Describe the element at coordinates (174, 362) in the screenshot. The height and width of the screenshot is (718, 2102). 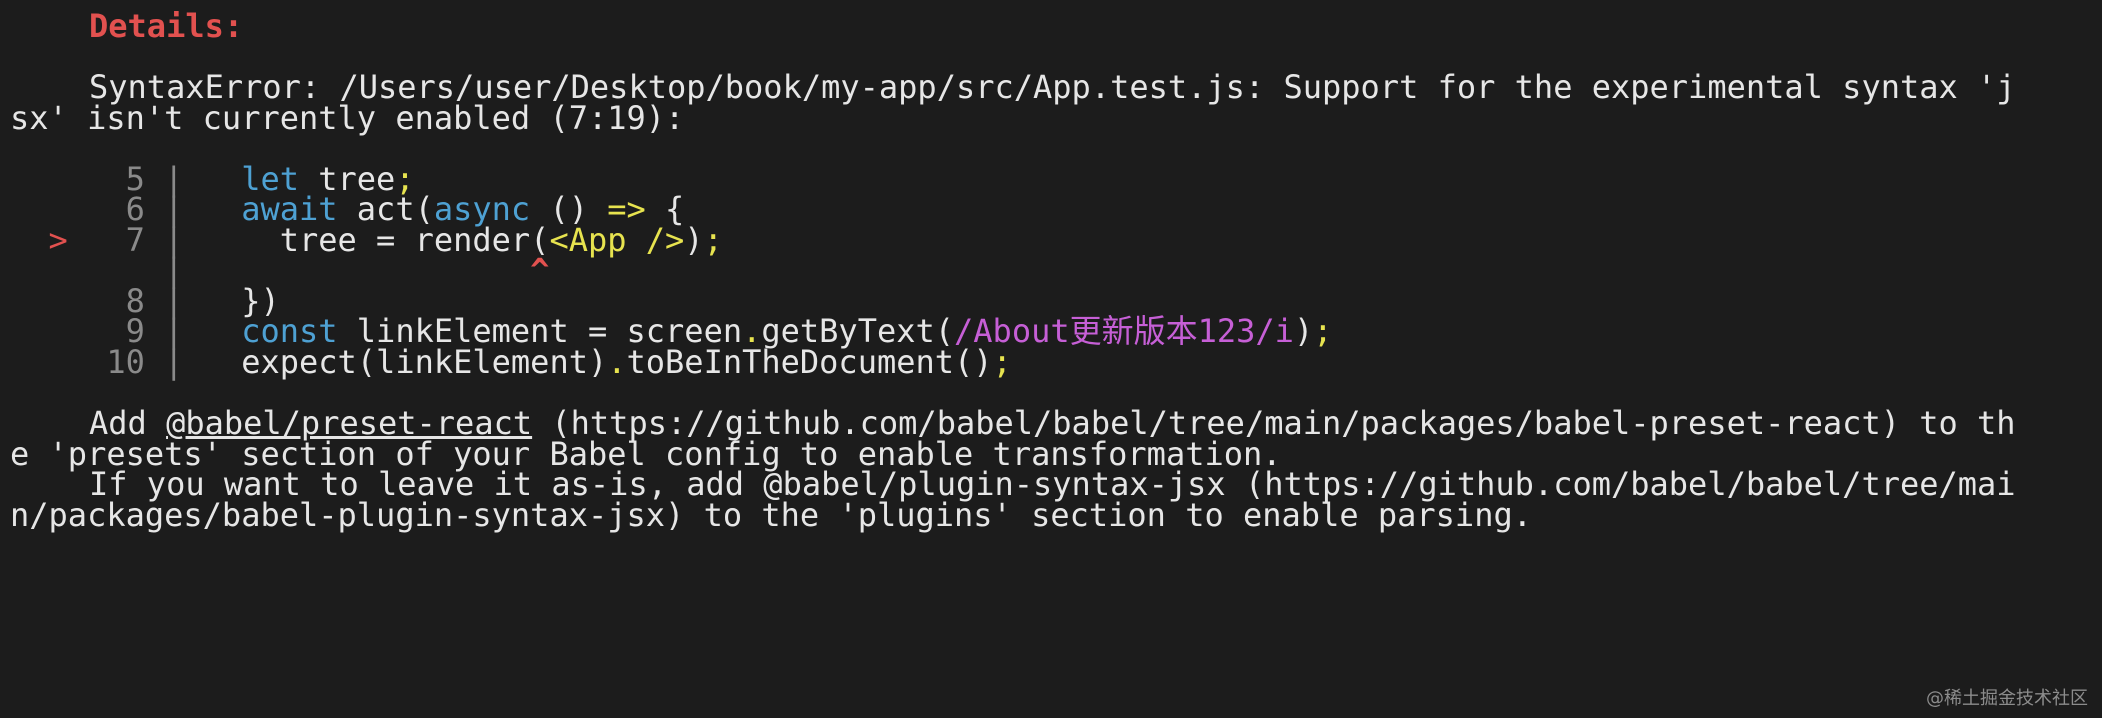
I see `gutter-bar: |` at that location.